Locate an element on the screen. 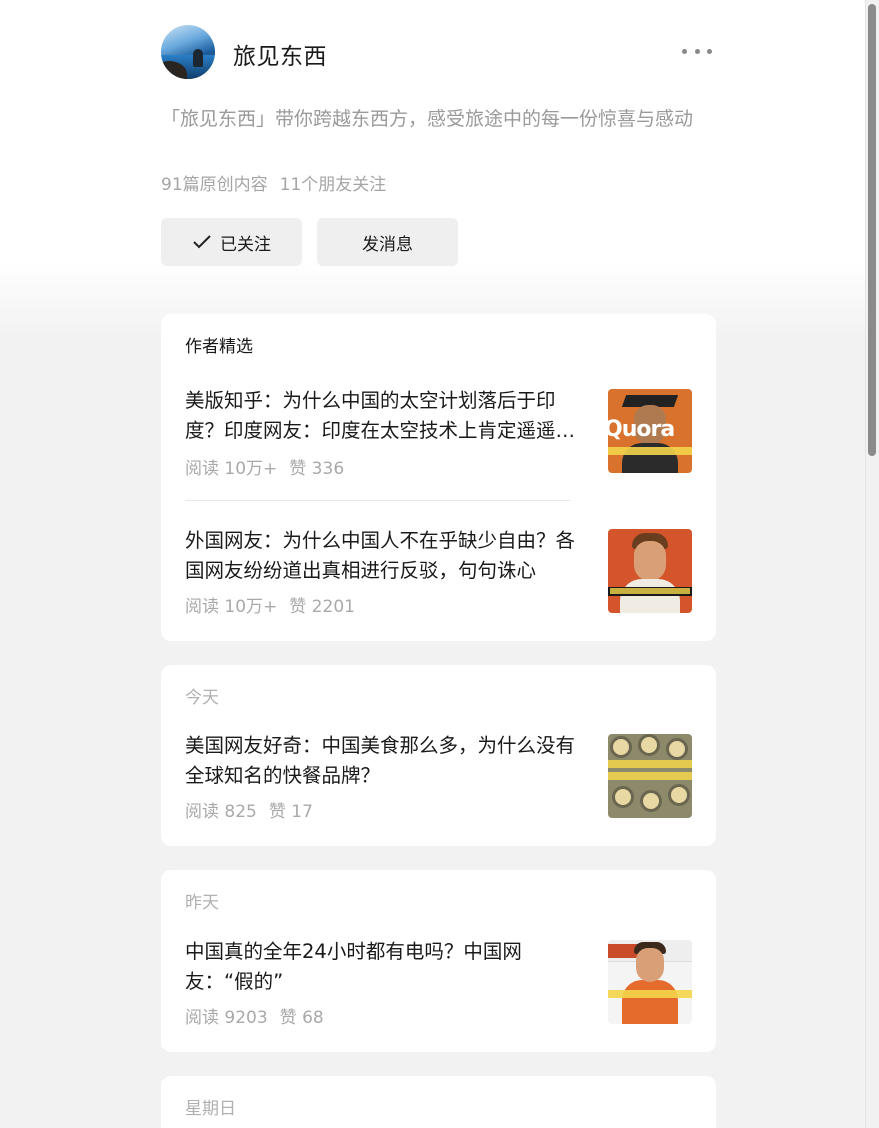 The width and height of the screenshot is (879, 1128). article-title: 中国真的全年24小时都有电吗？中国网友：“假的” is located at coordinates (353, 966).